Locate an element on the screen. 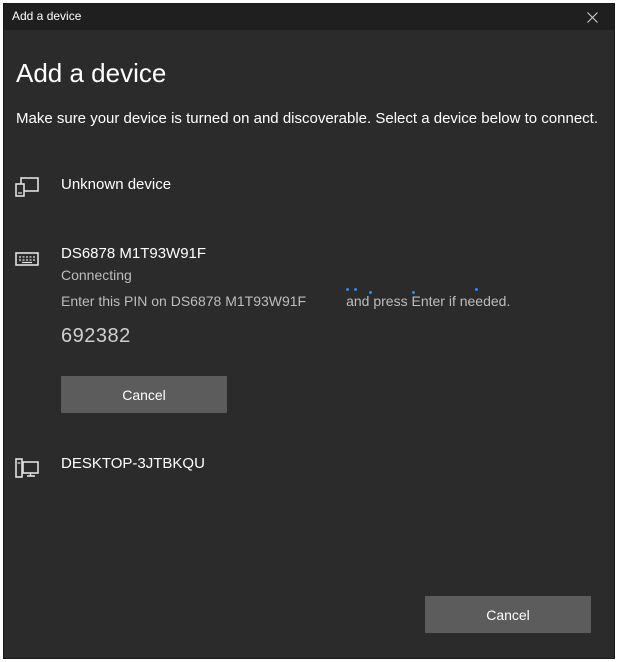 Image resolution: width=618 pixels, height=662 pixels. close-button is located at coordinates (592, 17).